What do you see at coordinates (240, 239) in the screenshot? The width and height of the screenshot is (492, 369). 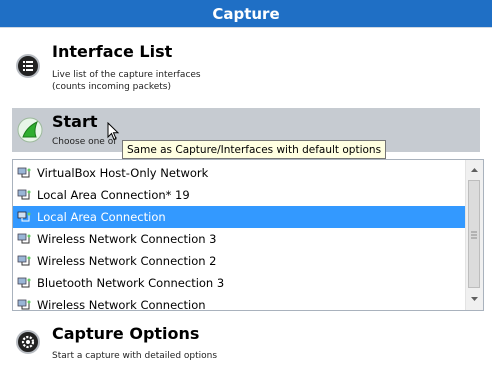 I see `list-item: Wireless Network Connection 3` at bounding box center [240, 239].